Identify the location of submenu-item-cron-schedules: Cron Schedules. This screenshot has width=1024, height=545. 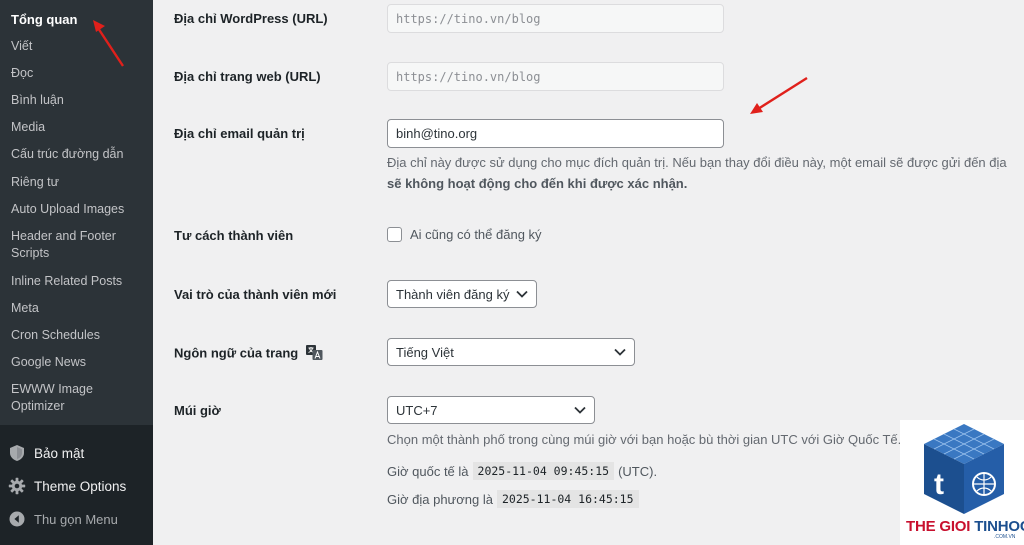
(78, 335).